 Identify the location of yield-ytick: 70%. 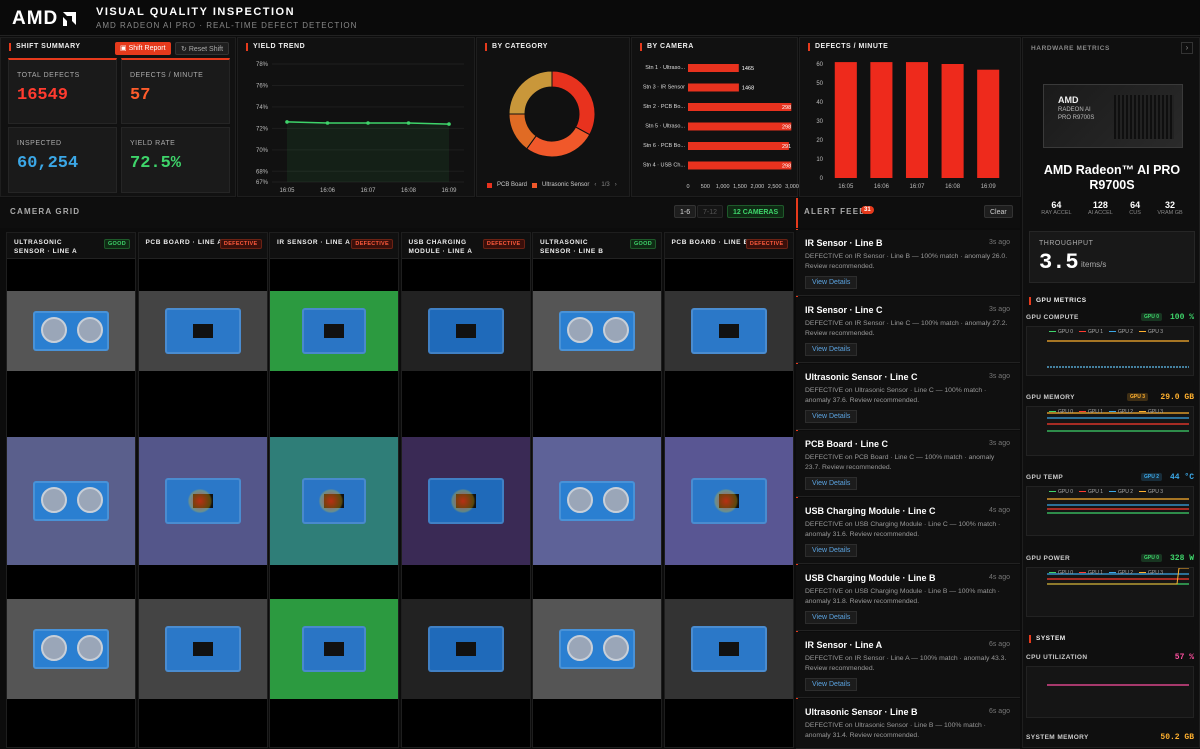
(262, 151).